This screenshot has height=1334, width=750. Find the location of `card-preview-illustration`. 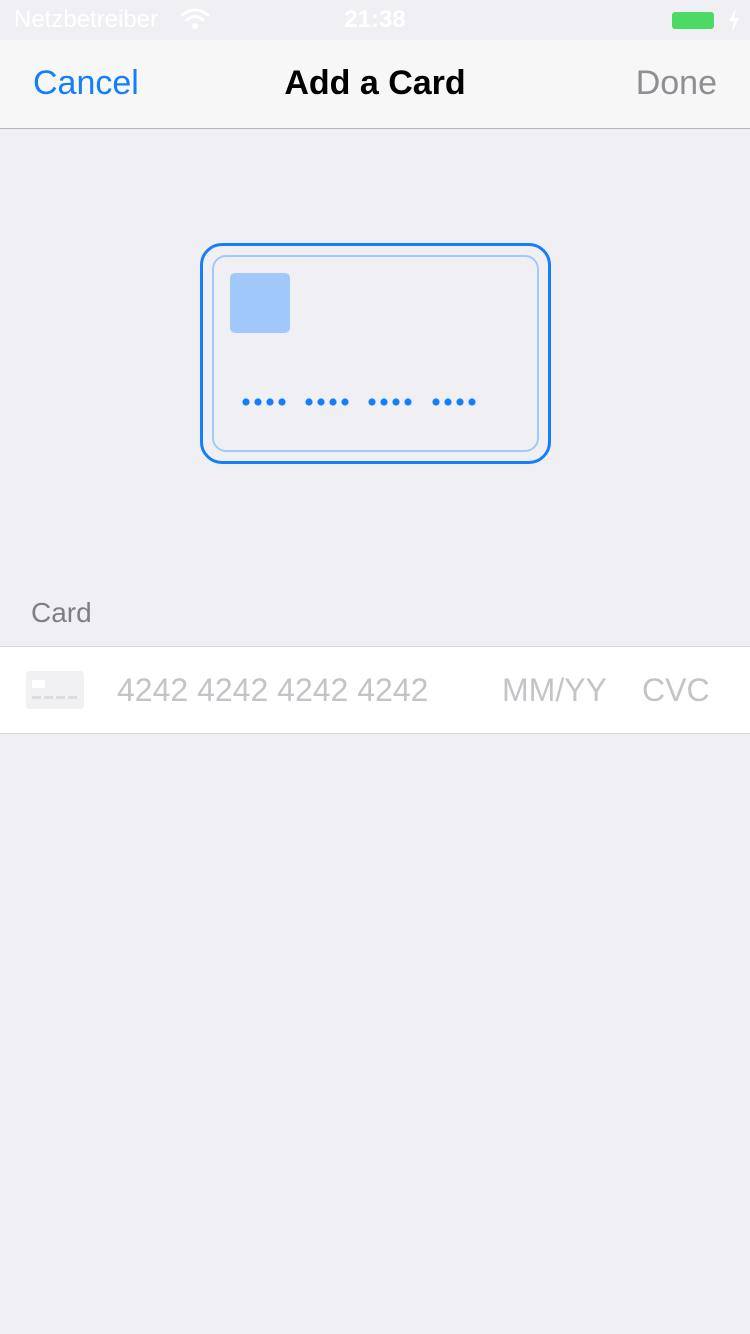

card-preview-illustration is located at coordinates (375, 353).